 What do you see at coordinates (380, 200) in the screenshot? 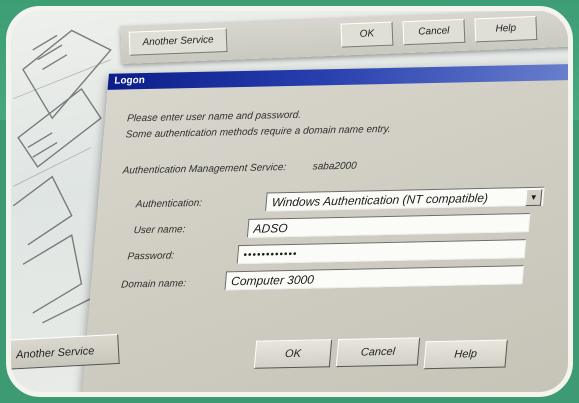
I see `authentication-value: Windows Authentication (NT compatible)` at bounding box center [380, 200].